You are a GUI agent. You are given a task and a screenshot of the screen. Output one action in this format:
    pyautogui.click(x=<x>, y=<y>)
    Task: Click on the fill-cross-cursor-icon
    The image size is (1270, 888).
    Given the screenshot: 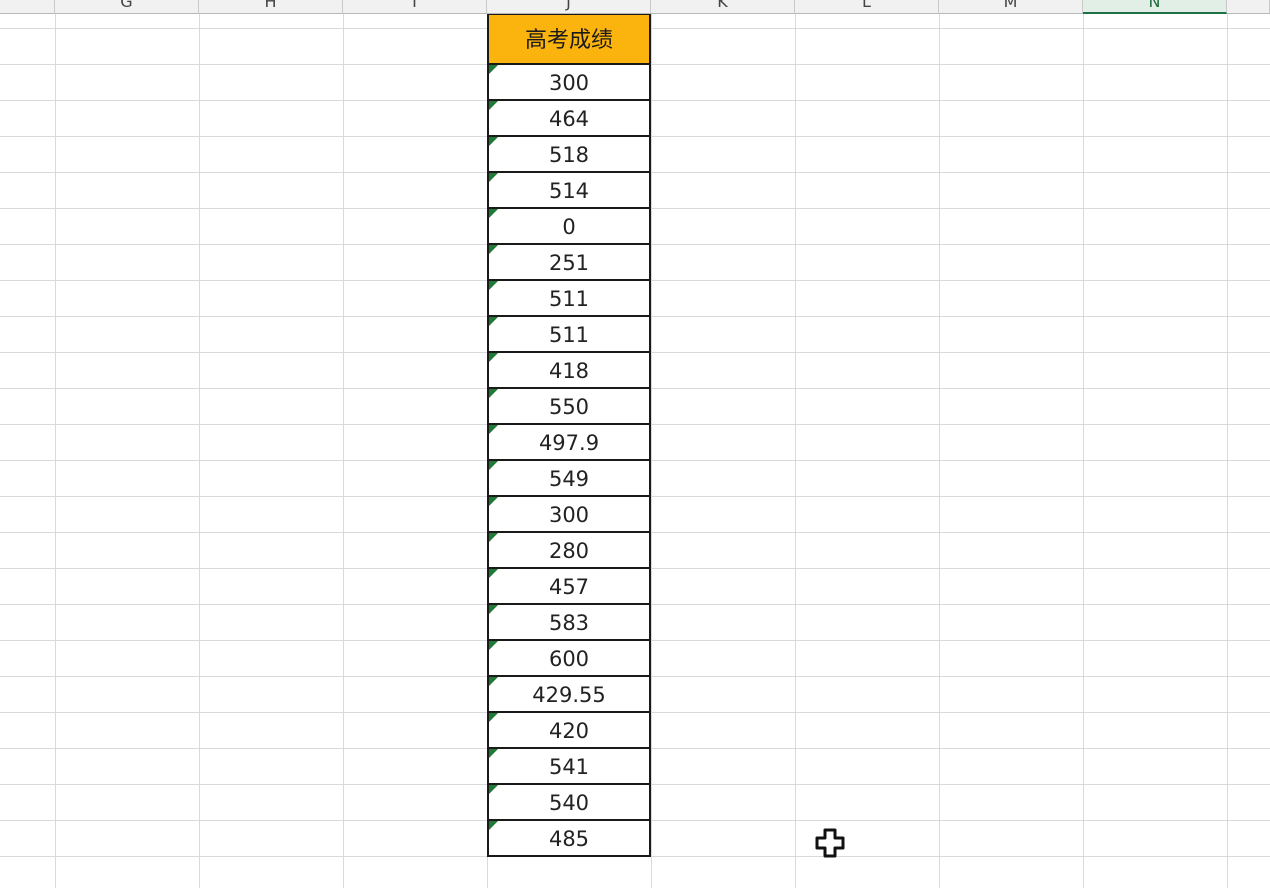 What is the action you would take?
    pyautogui.click(x=830, y=843)
    